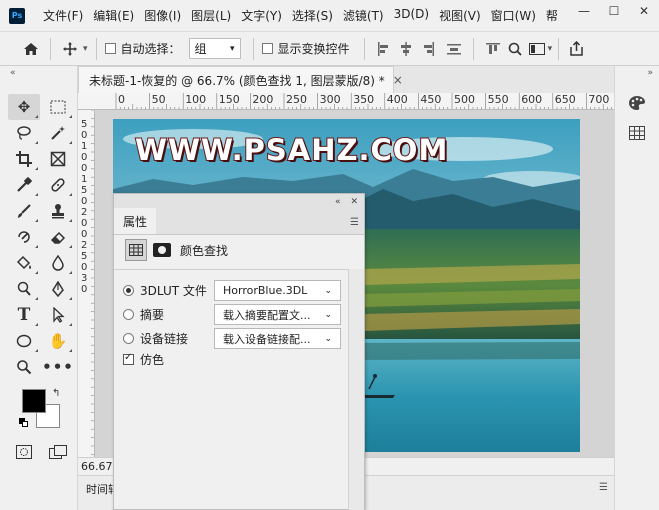  Describe the element at coordinates (406, 49) in the screenshot. I see `align-center-icon` at that location.